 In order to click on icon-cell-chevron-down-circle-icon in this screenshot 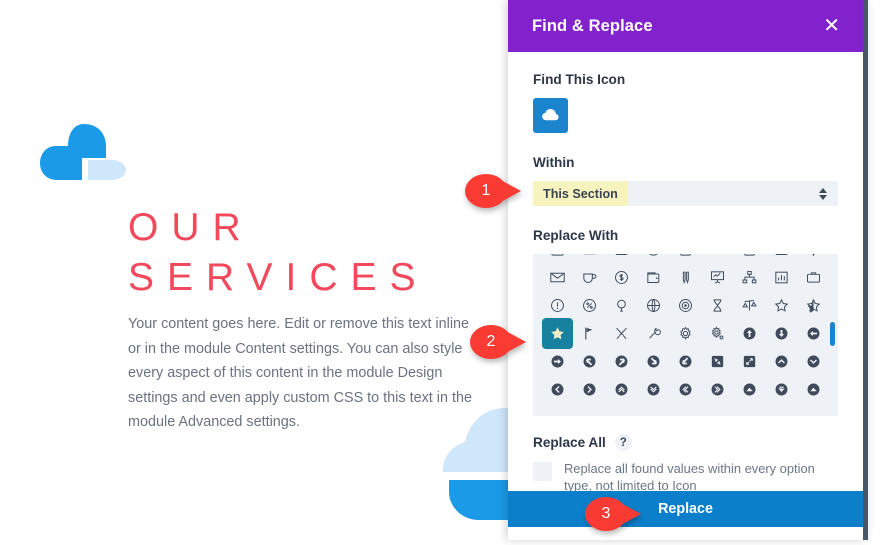, I will do `click(814, 361)`.